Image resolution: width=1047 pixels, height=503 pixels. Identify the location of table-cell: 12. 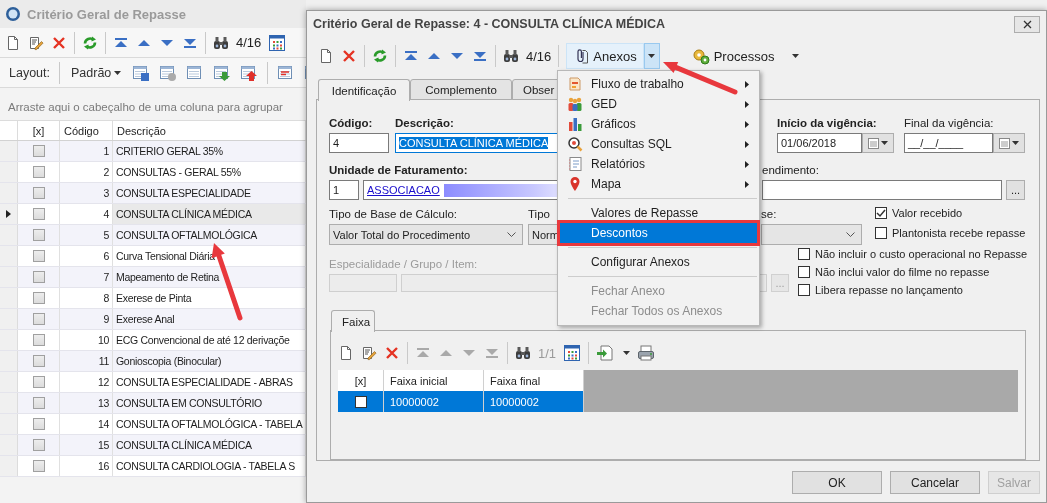
(86, 382).